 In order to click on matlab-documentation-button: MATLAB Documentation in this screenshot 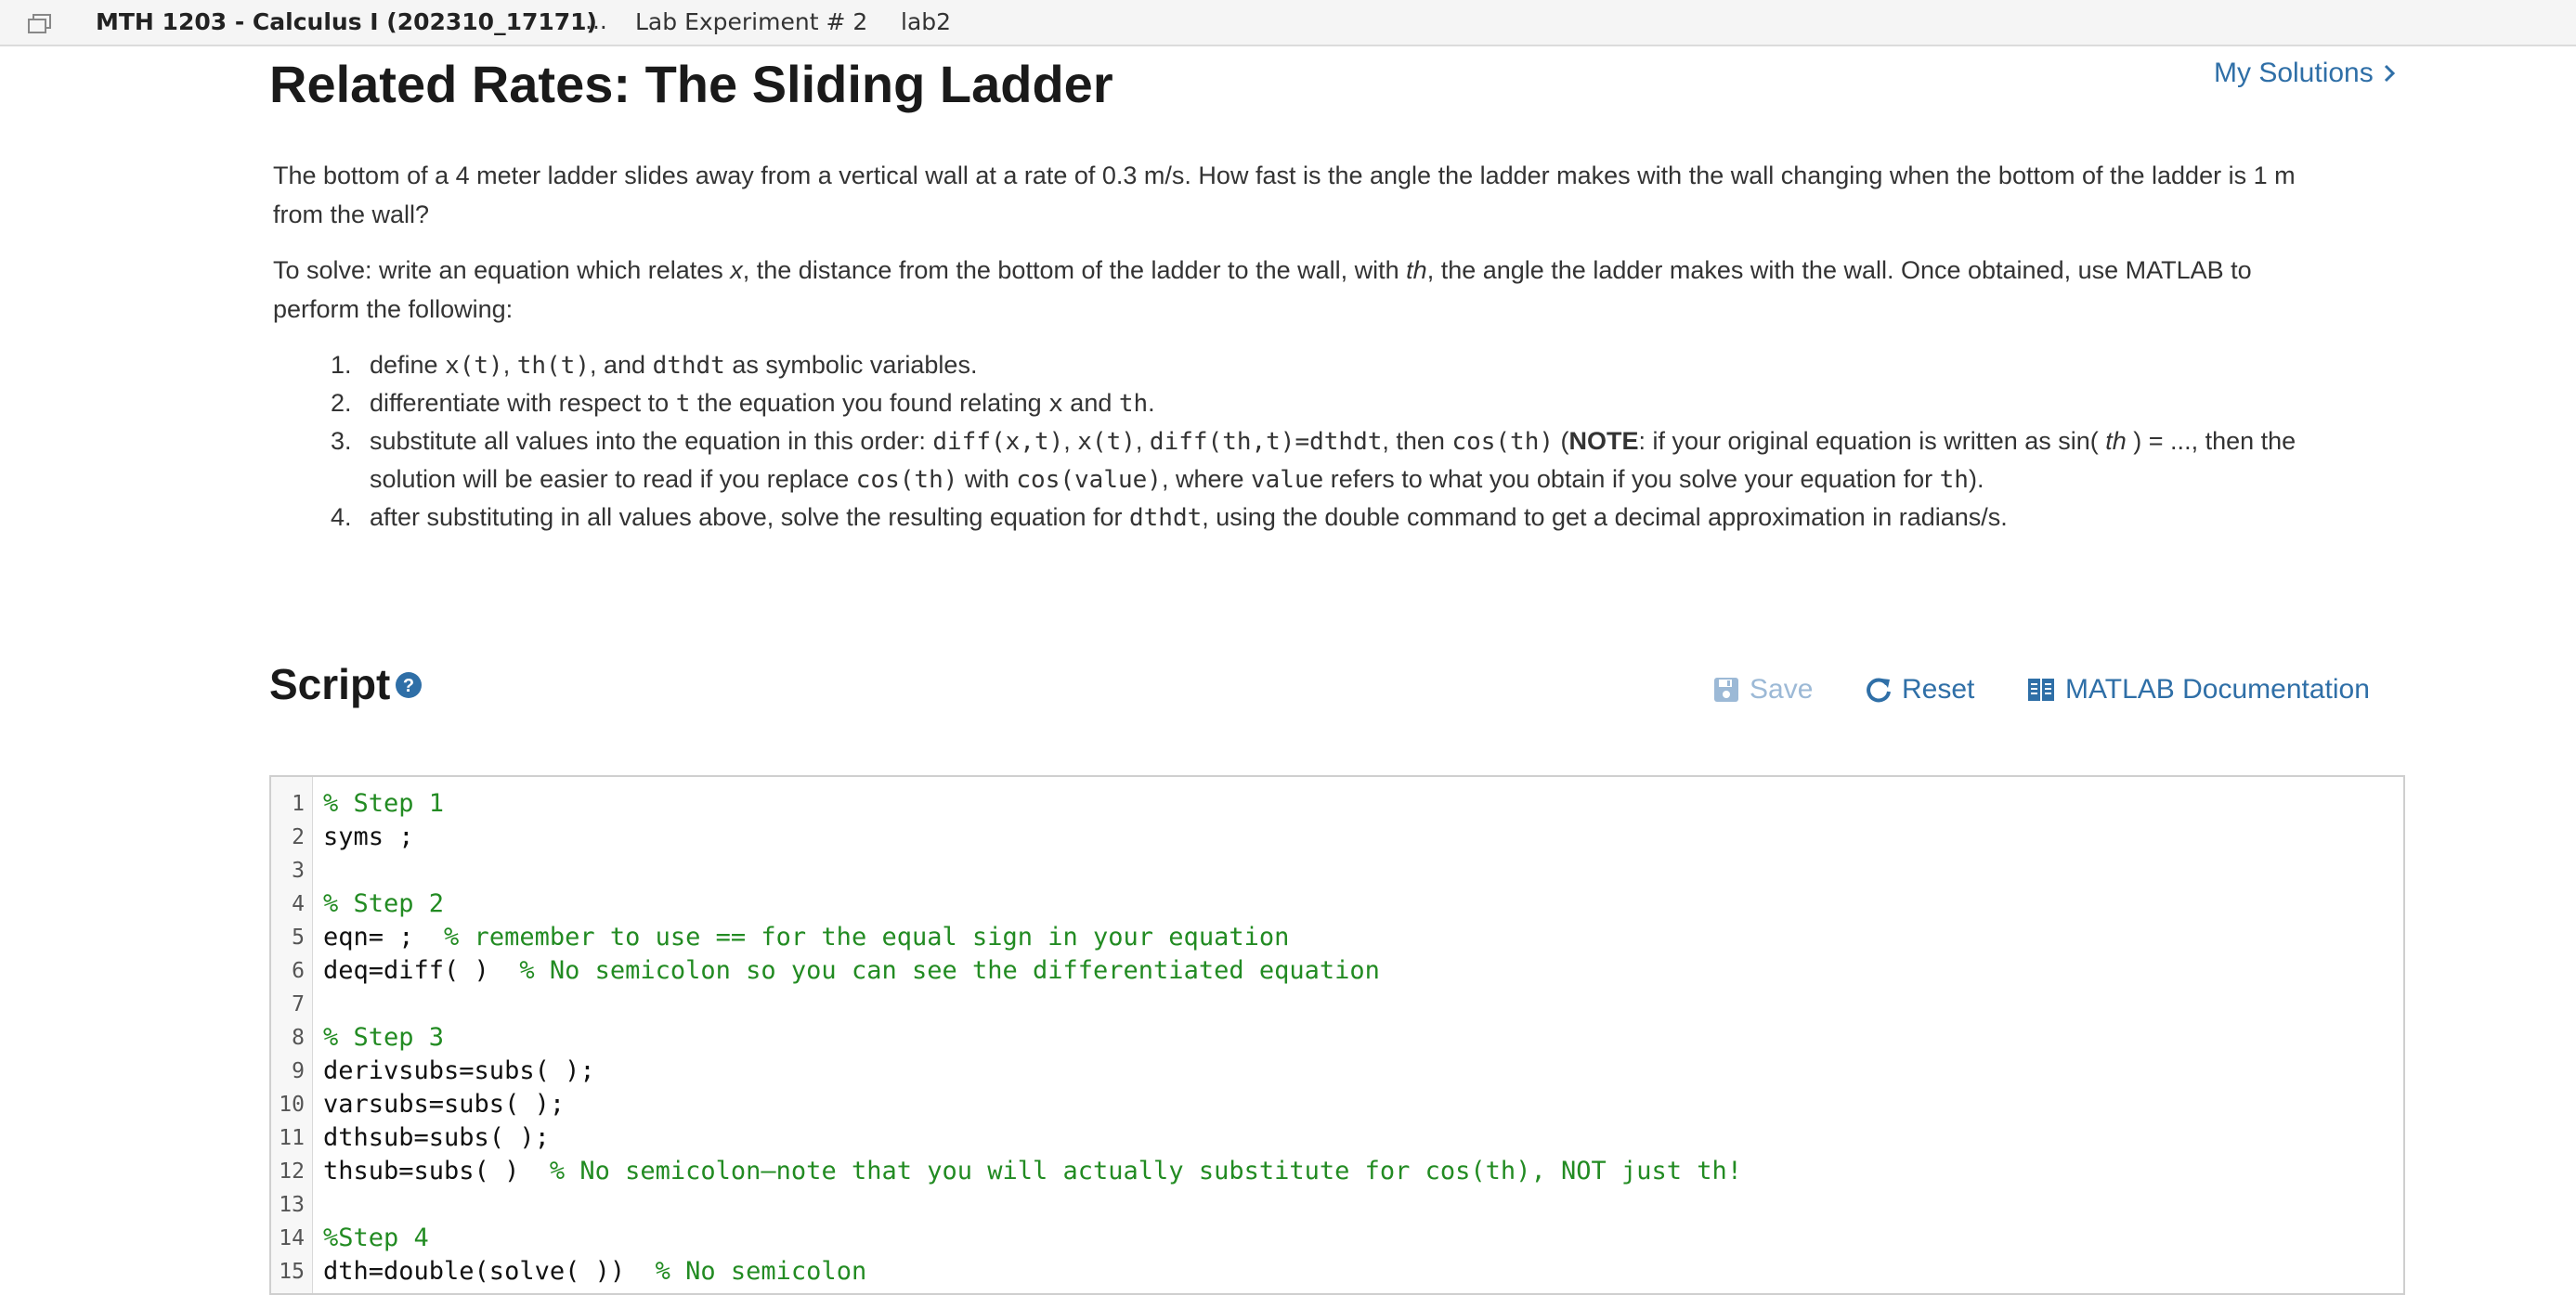, I will do `click(2198, 690)`.